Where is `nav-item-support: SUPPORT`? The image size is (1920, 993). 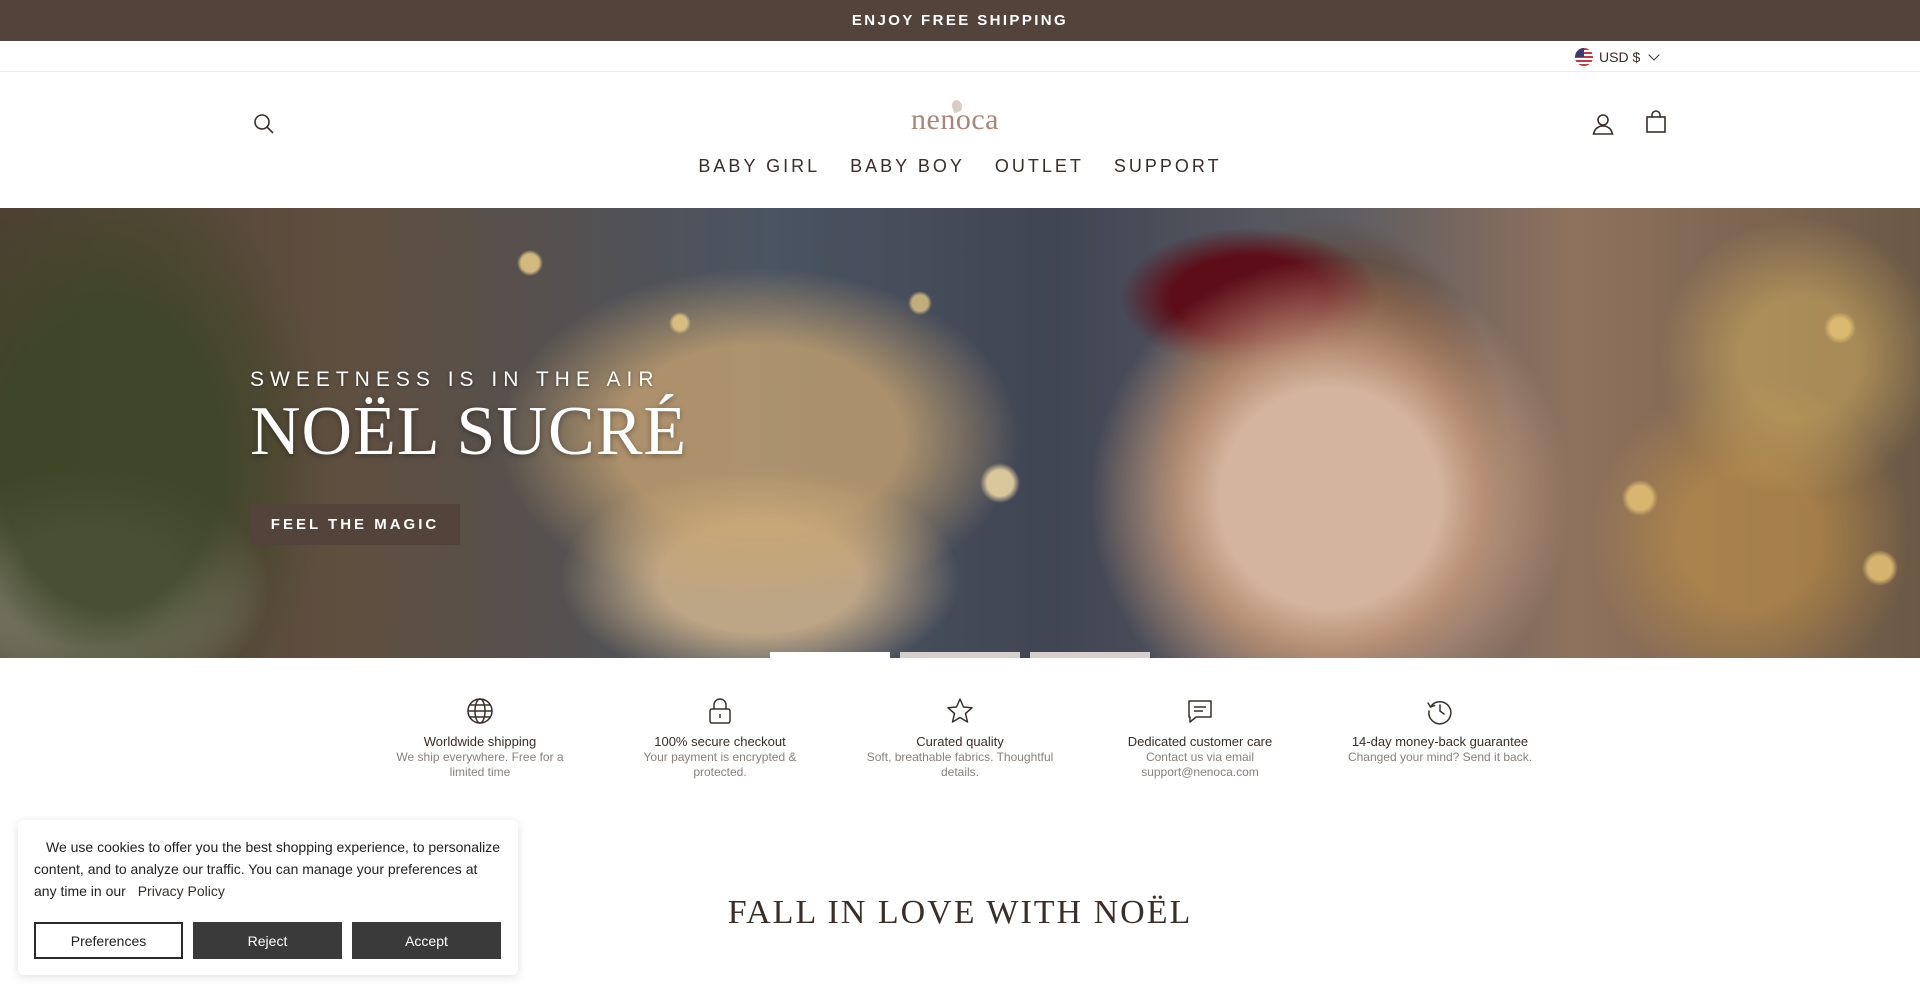
nav-item-support: SUPPORT is located at coordinates (1168, 166).